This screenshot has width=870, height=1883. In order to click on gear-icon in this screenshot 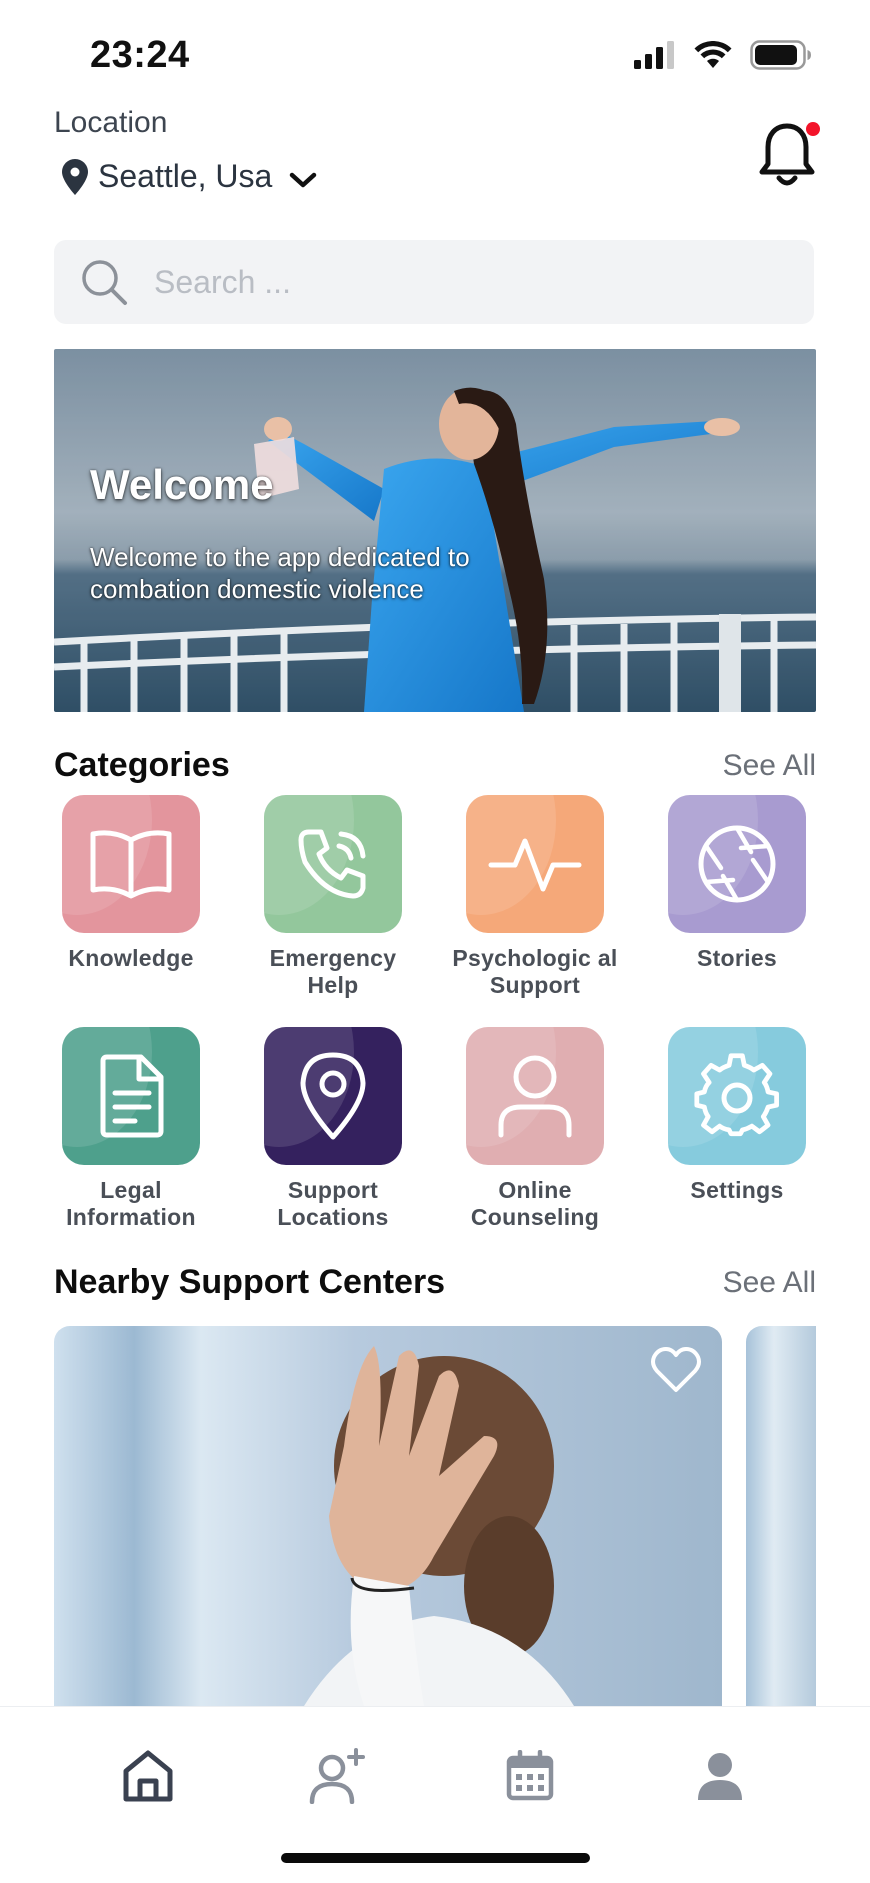, I will do `click(736, 1095)`.